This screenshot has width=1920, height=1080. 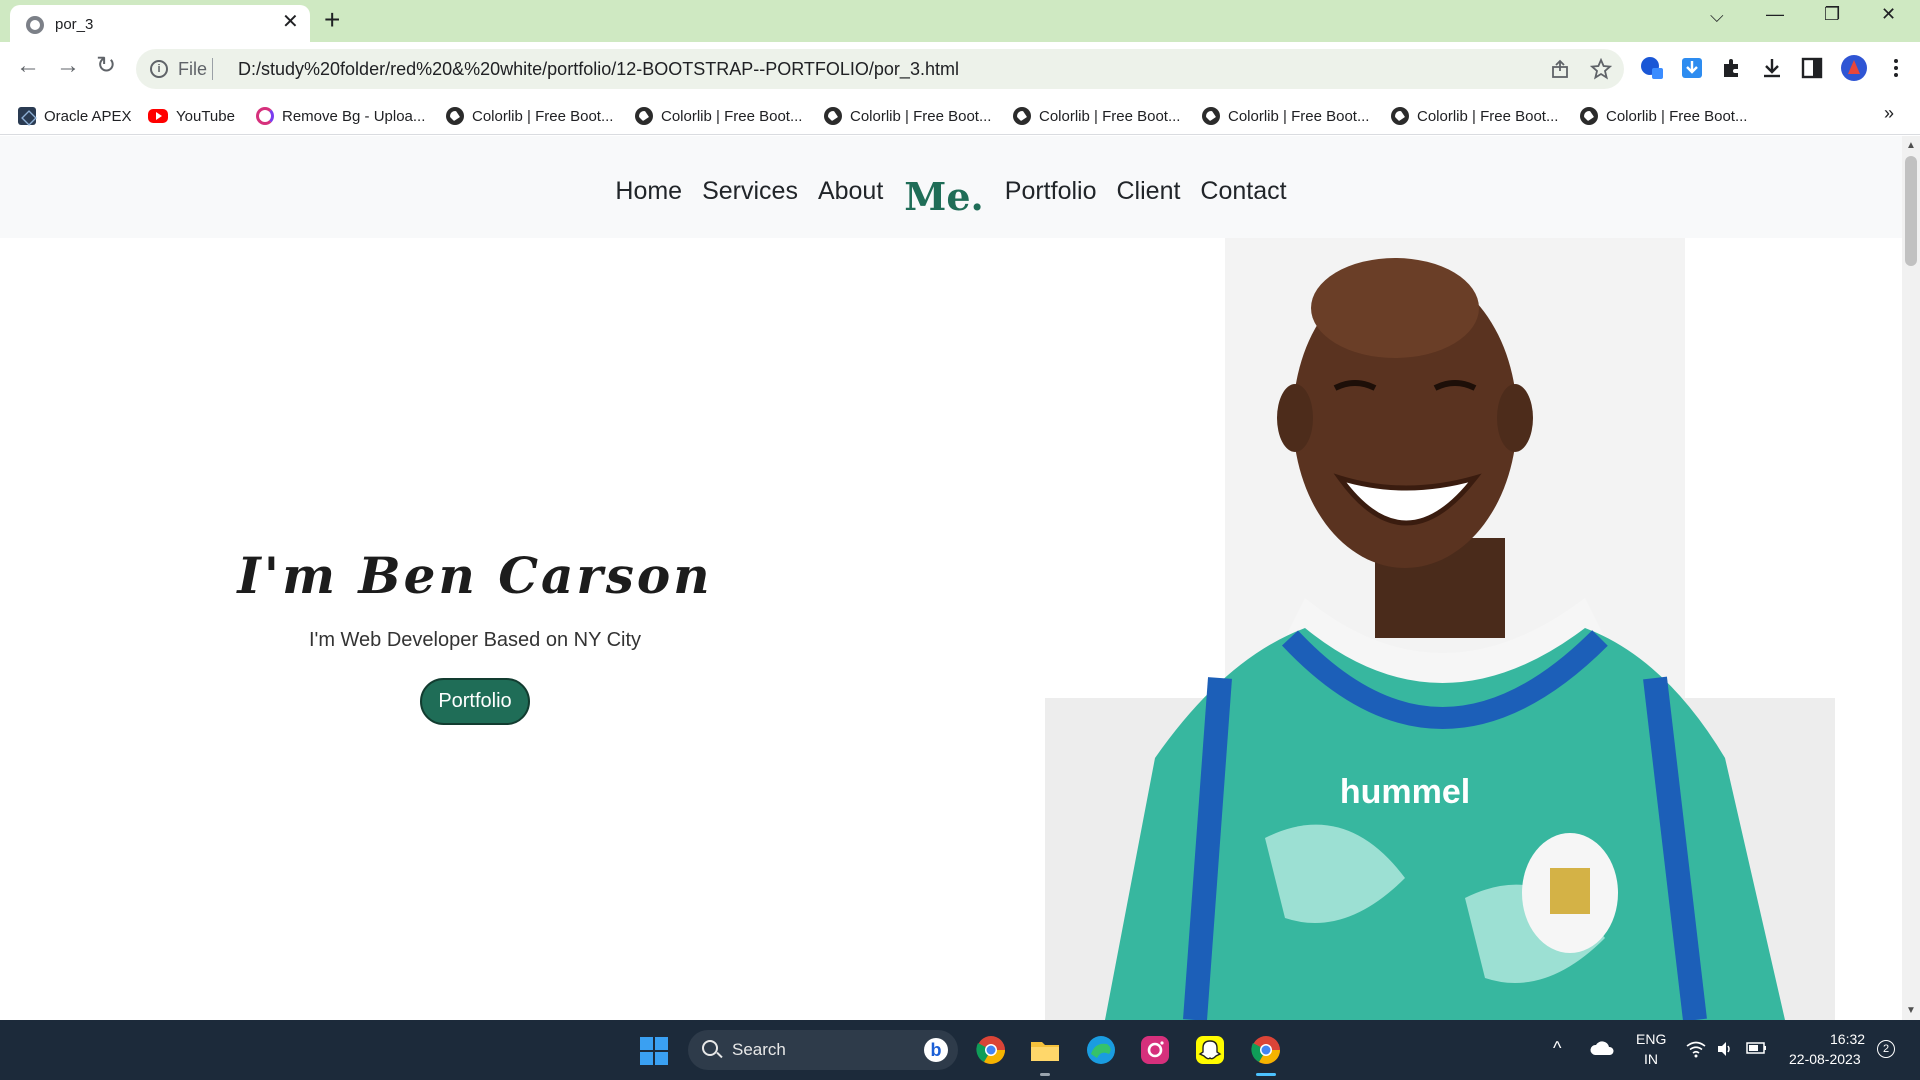 What do you see at coordinates (159, 69) in the screenshot?
I see `site-info-icon: i` at bounding box center [159, 69].